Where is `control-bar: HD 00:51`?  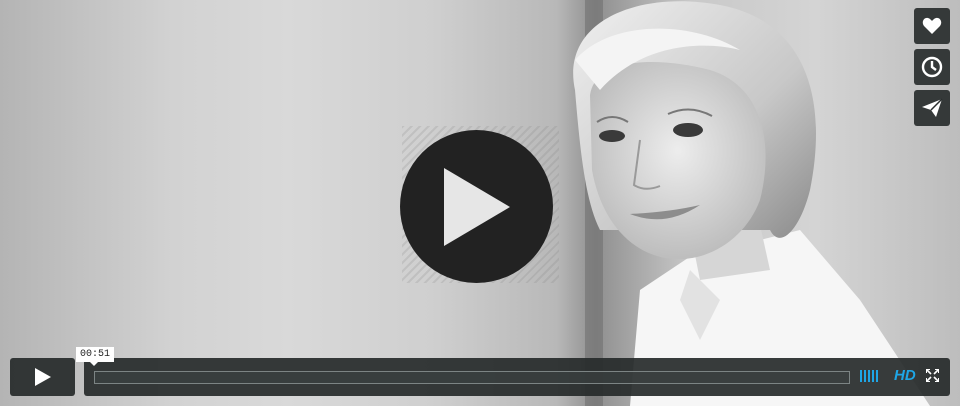 control-bar: HD 00:51 is located at coordinates (480, 371).